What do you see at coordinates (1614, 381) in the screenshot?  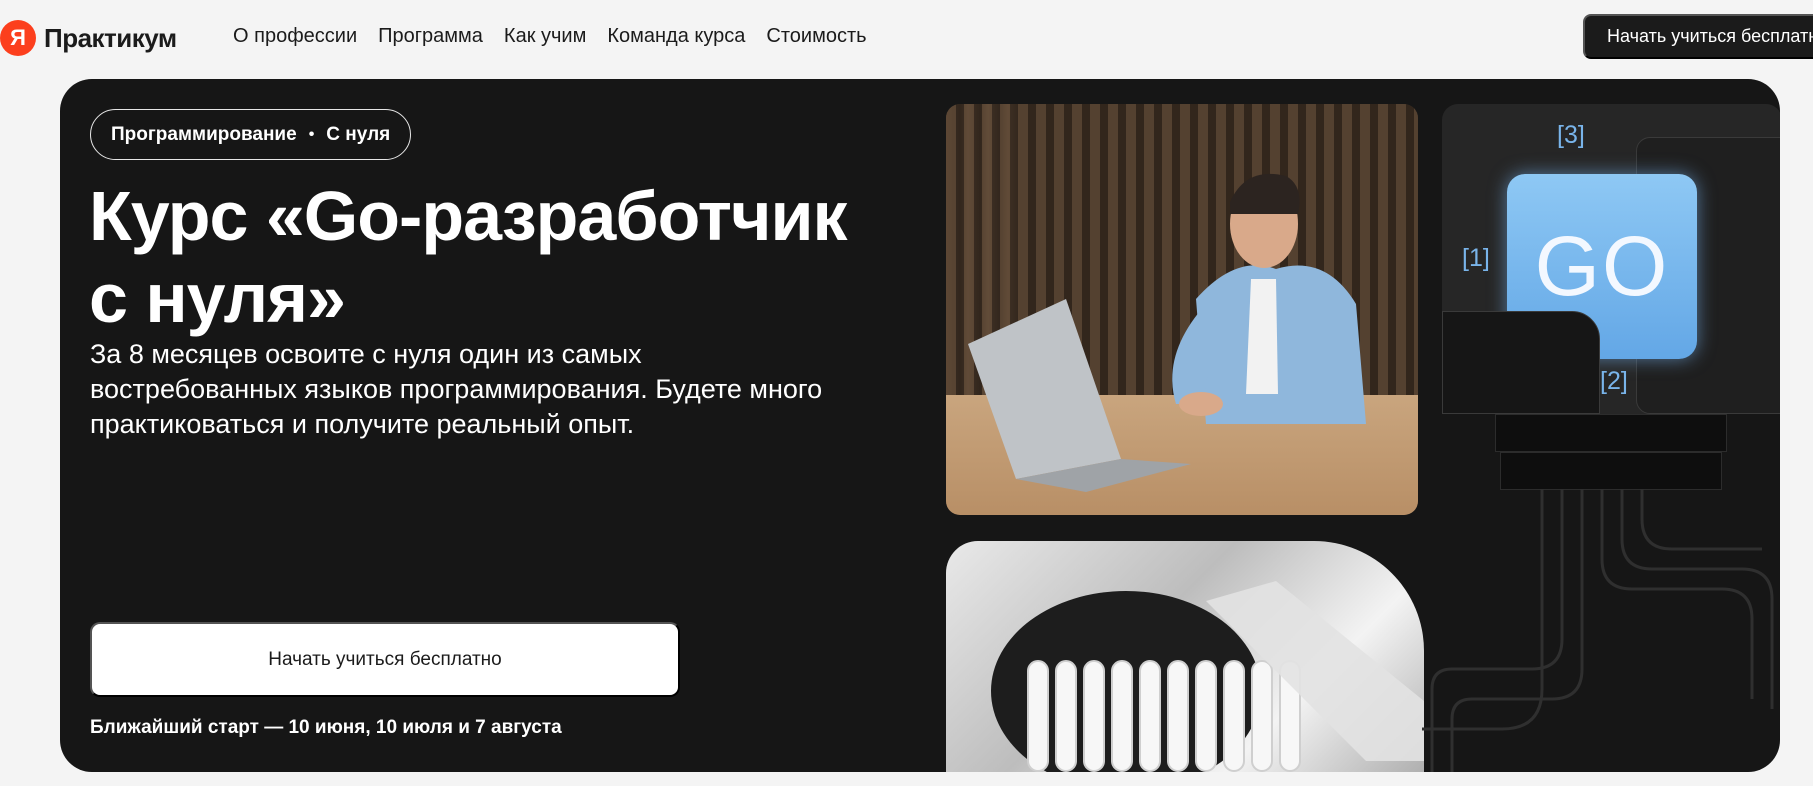 I see `bracket-label-2: [2]` at bounding box center [1614, 381].